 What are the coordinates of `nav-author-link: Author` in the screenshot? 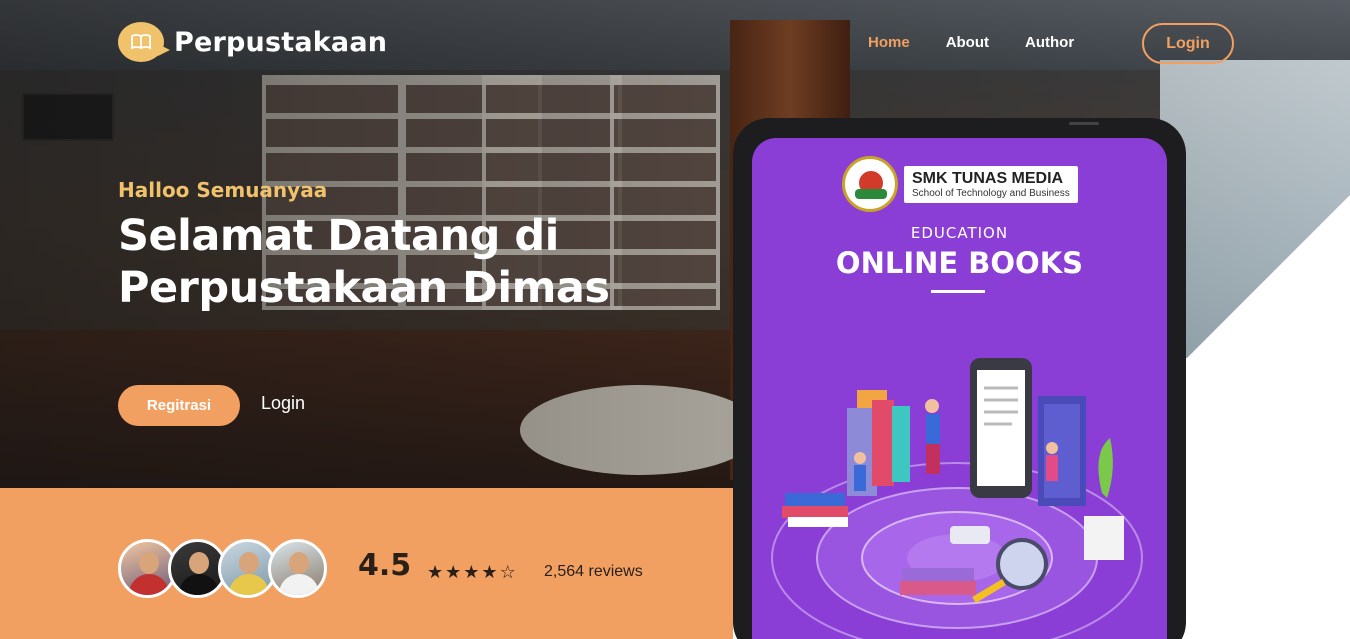 It's located at (1049, 42).